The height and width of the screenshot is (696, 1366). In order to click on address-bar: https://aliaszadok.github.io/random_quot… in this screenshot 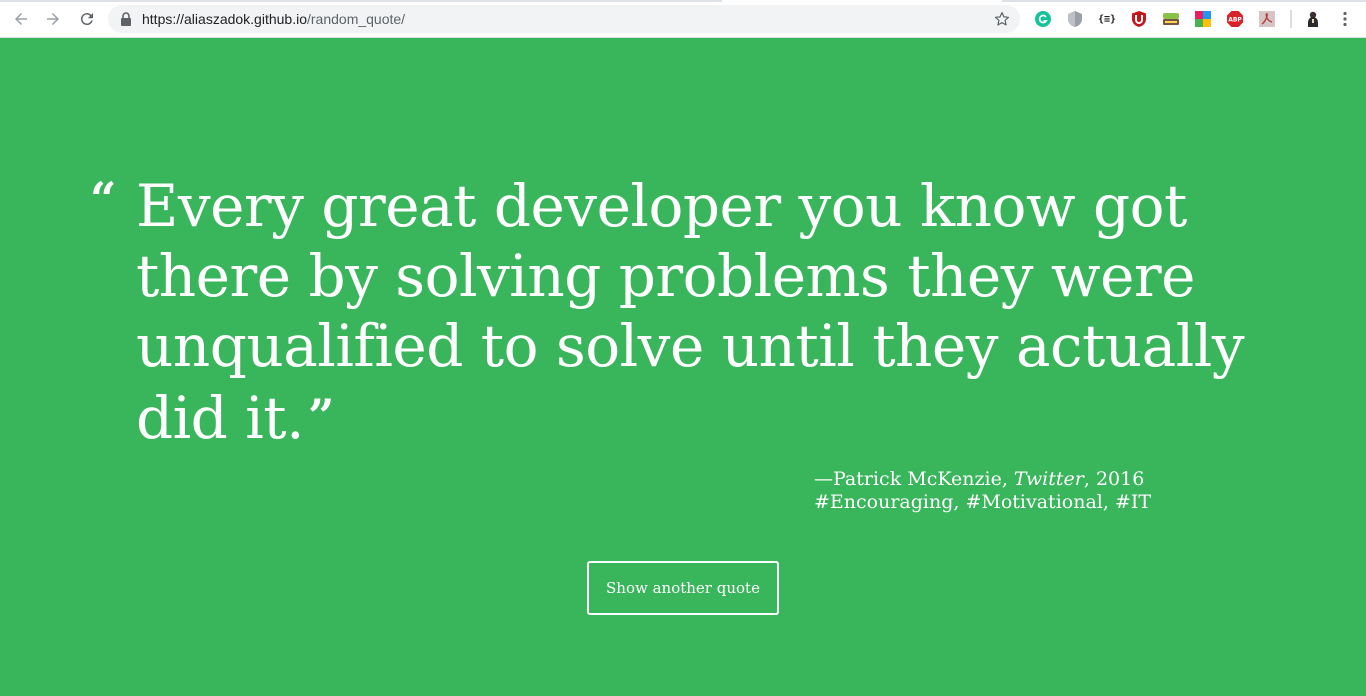, I will do `click(564, 19)`.